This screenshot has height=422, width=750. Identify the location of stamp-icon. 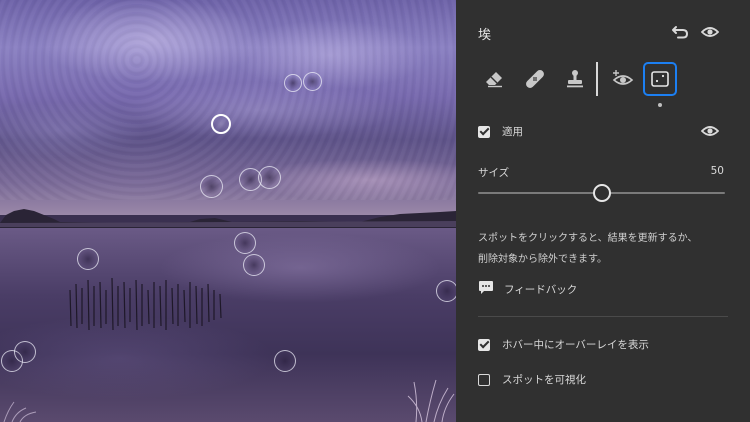
(575, 79).